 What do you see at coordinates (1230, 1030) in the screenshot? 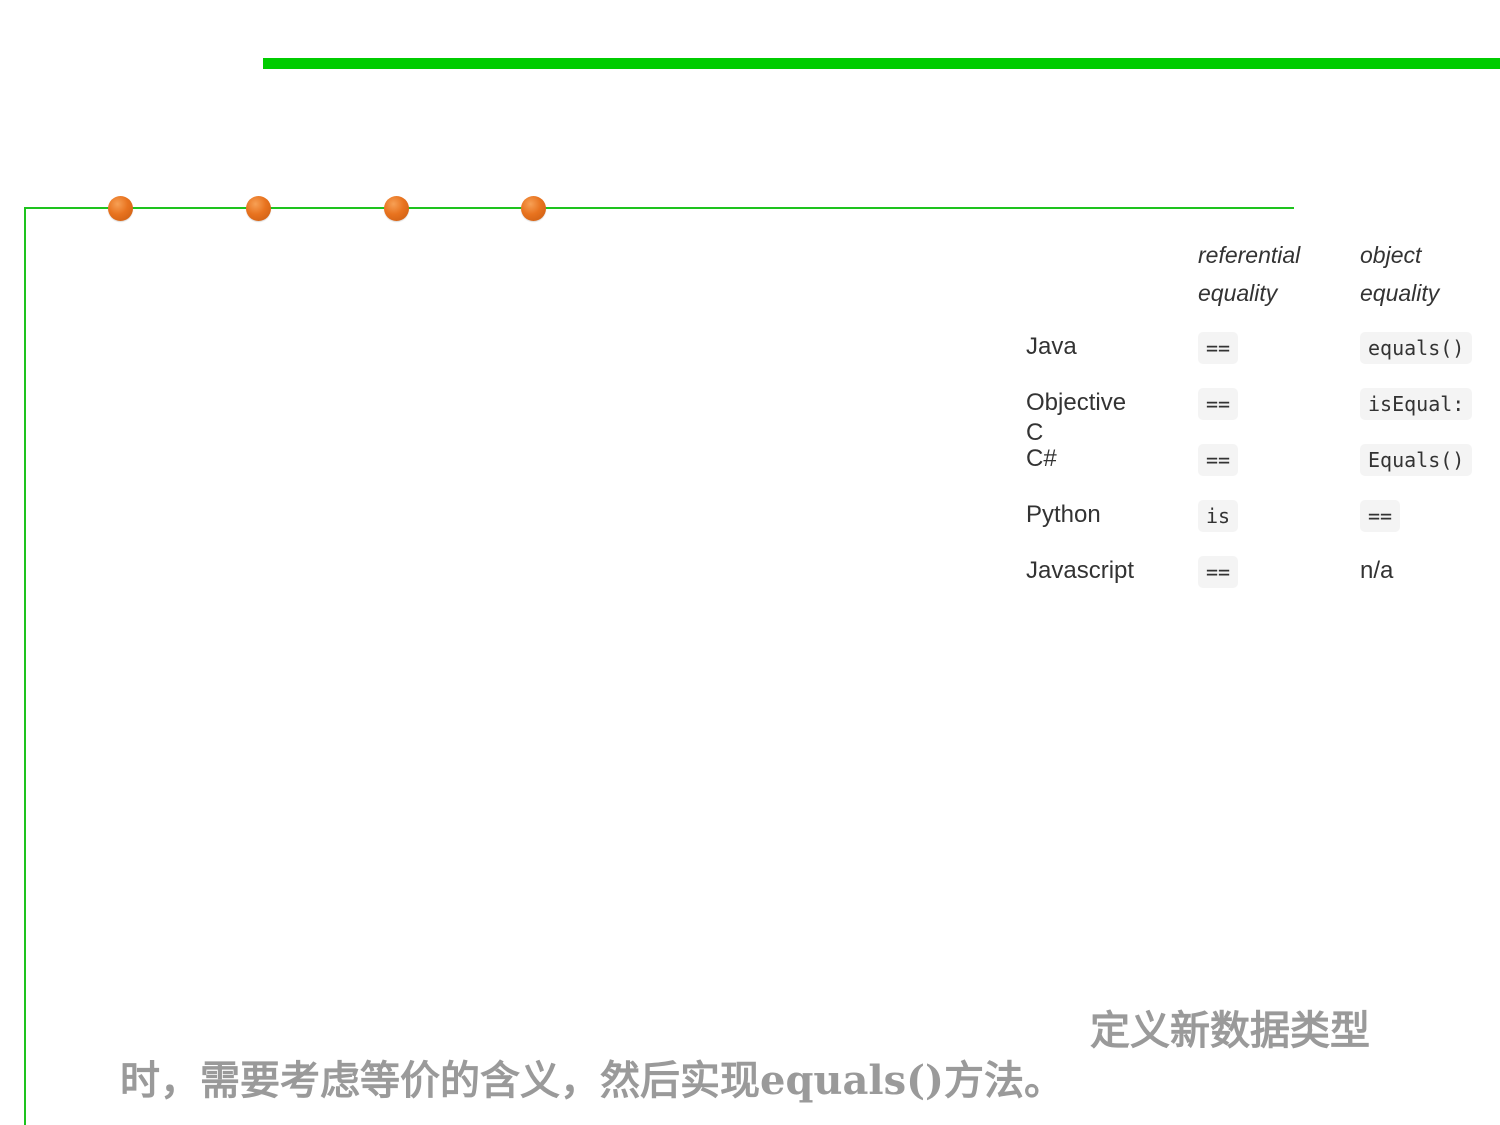
I see `caption-line-1: 定义新数据类型` at bounding box center [1230, 1030].